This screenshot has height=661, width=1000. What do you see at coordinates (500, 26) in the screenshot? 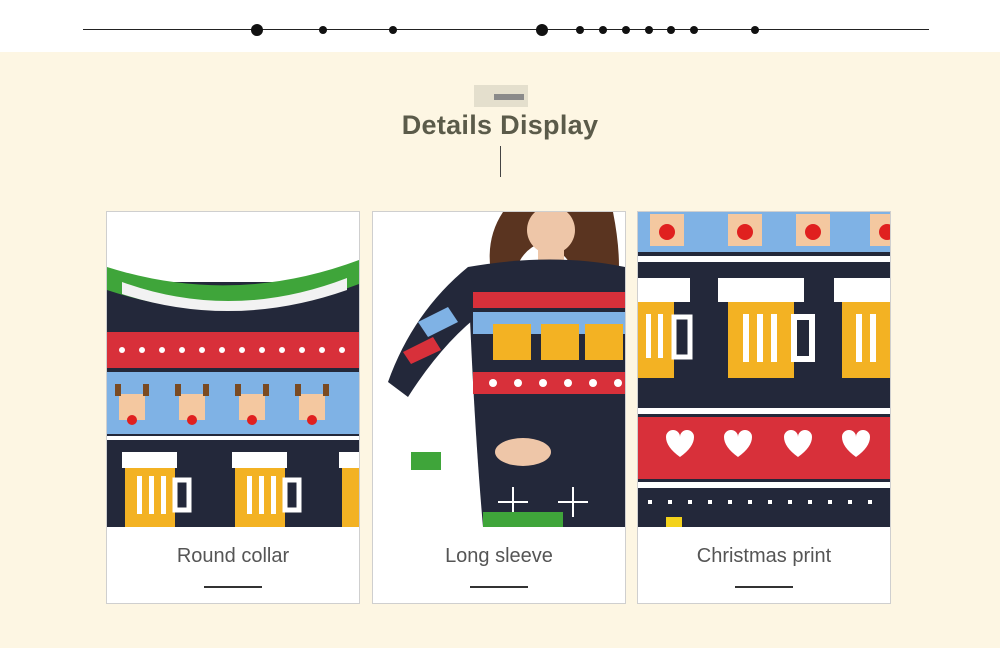
I see `top-strip` at bounding box center [500, 26].